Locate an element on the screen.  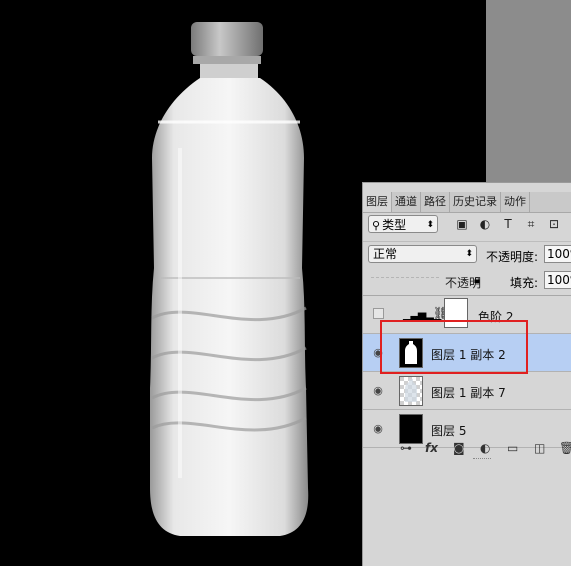
blend-mode-value: 正常 is located at coordinates (385, 254).